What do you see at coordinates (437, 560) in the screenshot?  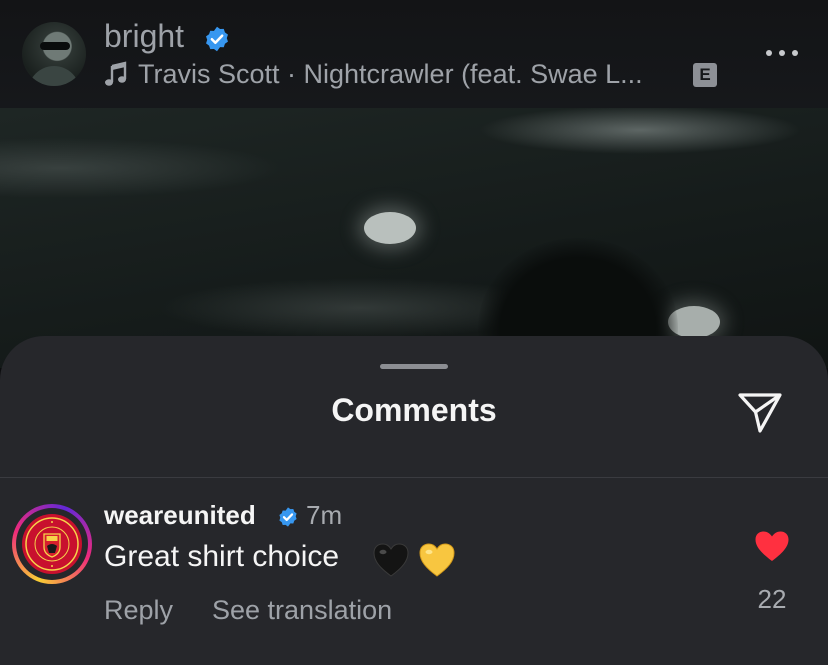 I see `yellow-heart-icon` at bounding box center [437, 560].